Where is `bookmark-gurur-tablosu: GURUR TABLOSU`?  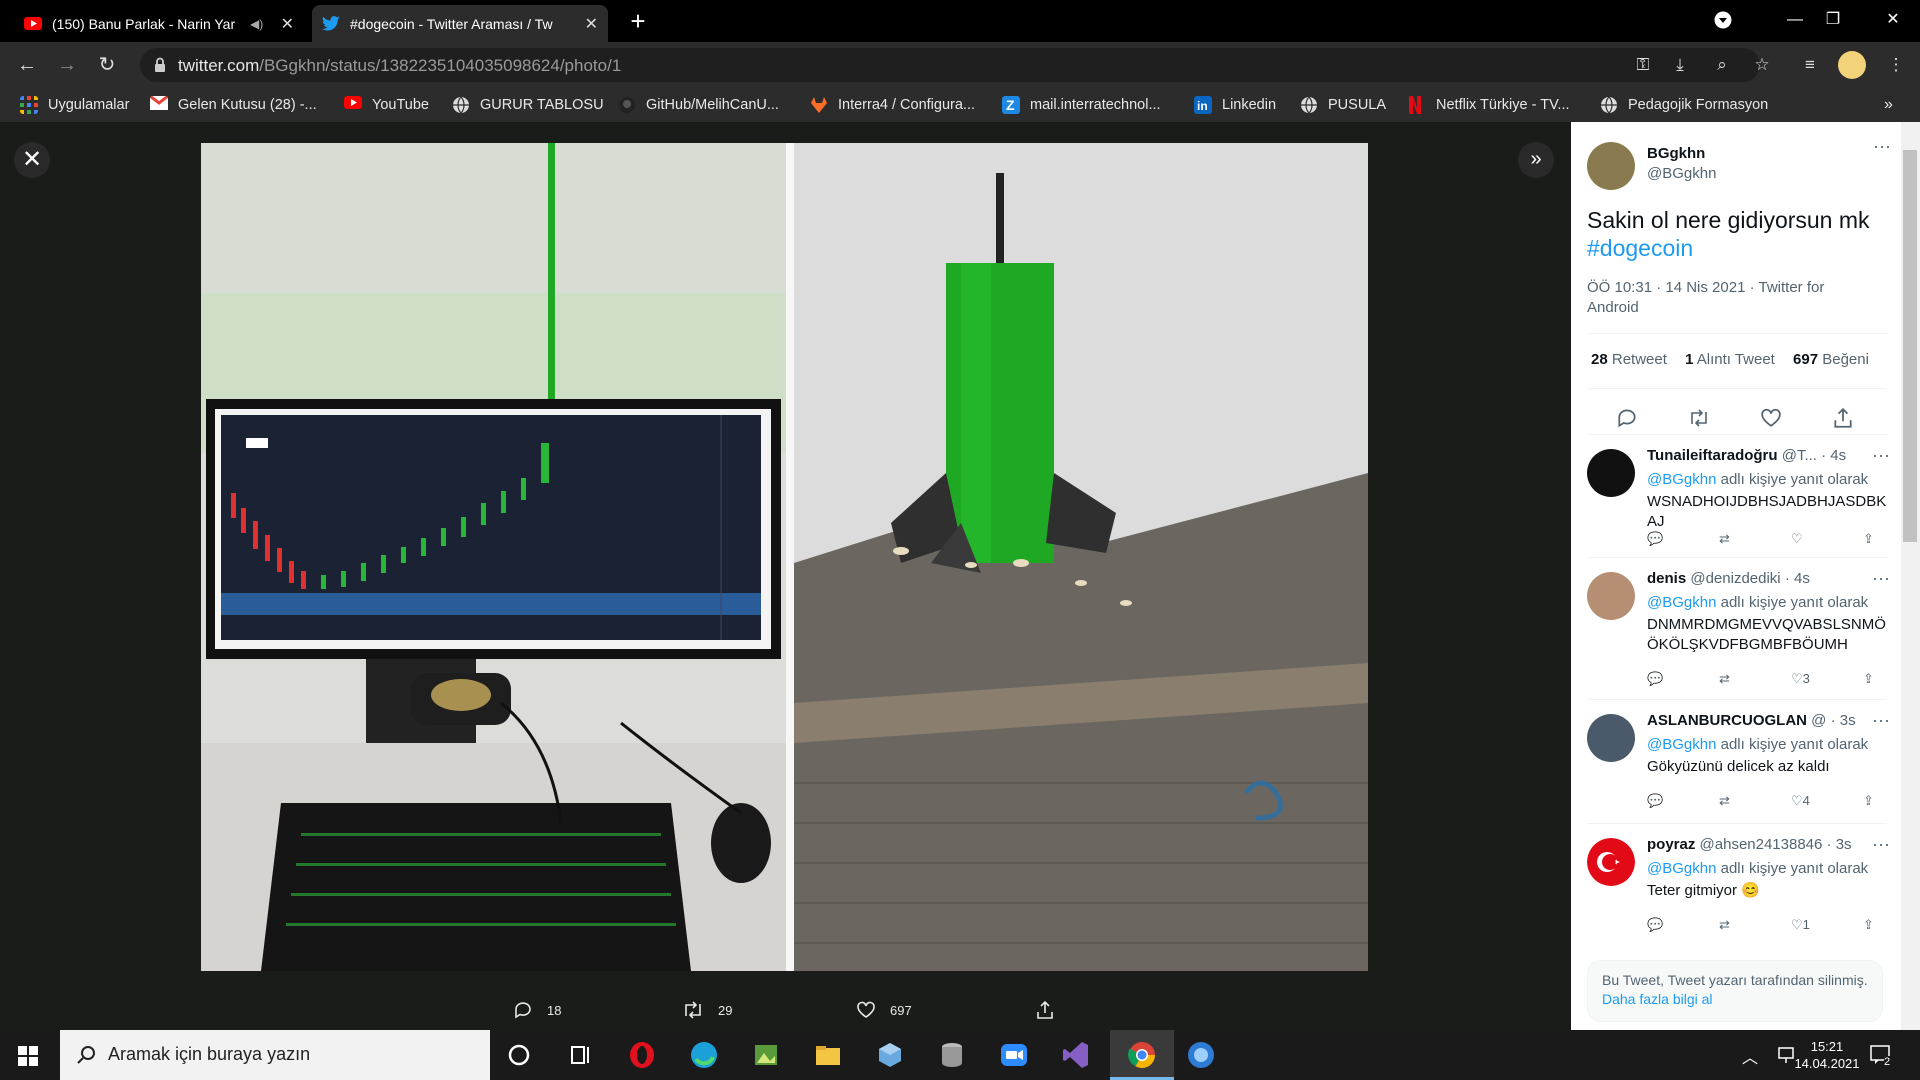
bookmark-gurur-tablosu: GURUR TABLOSU is located at coordinates (528, 105).